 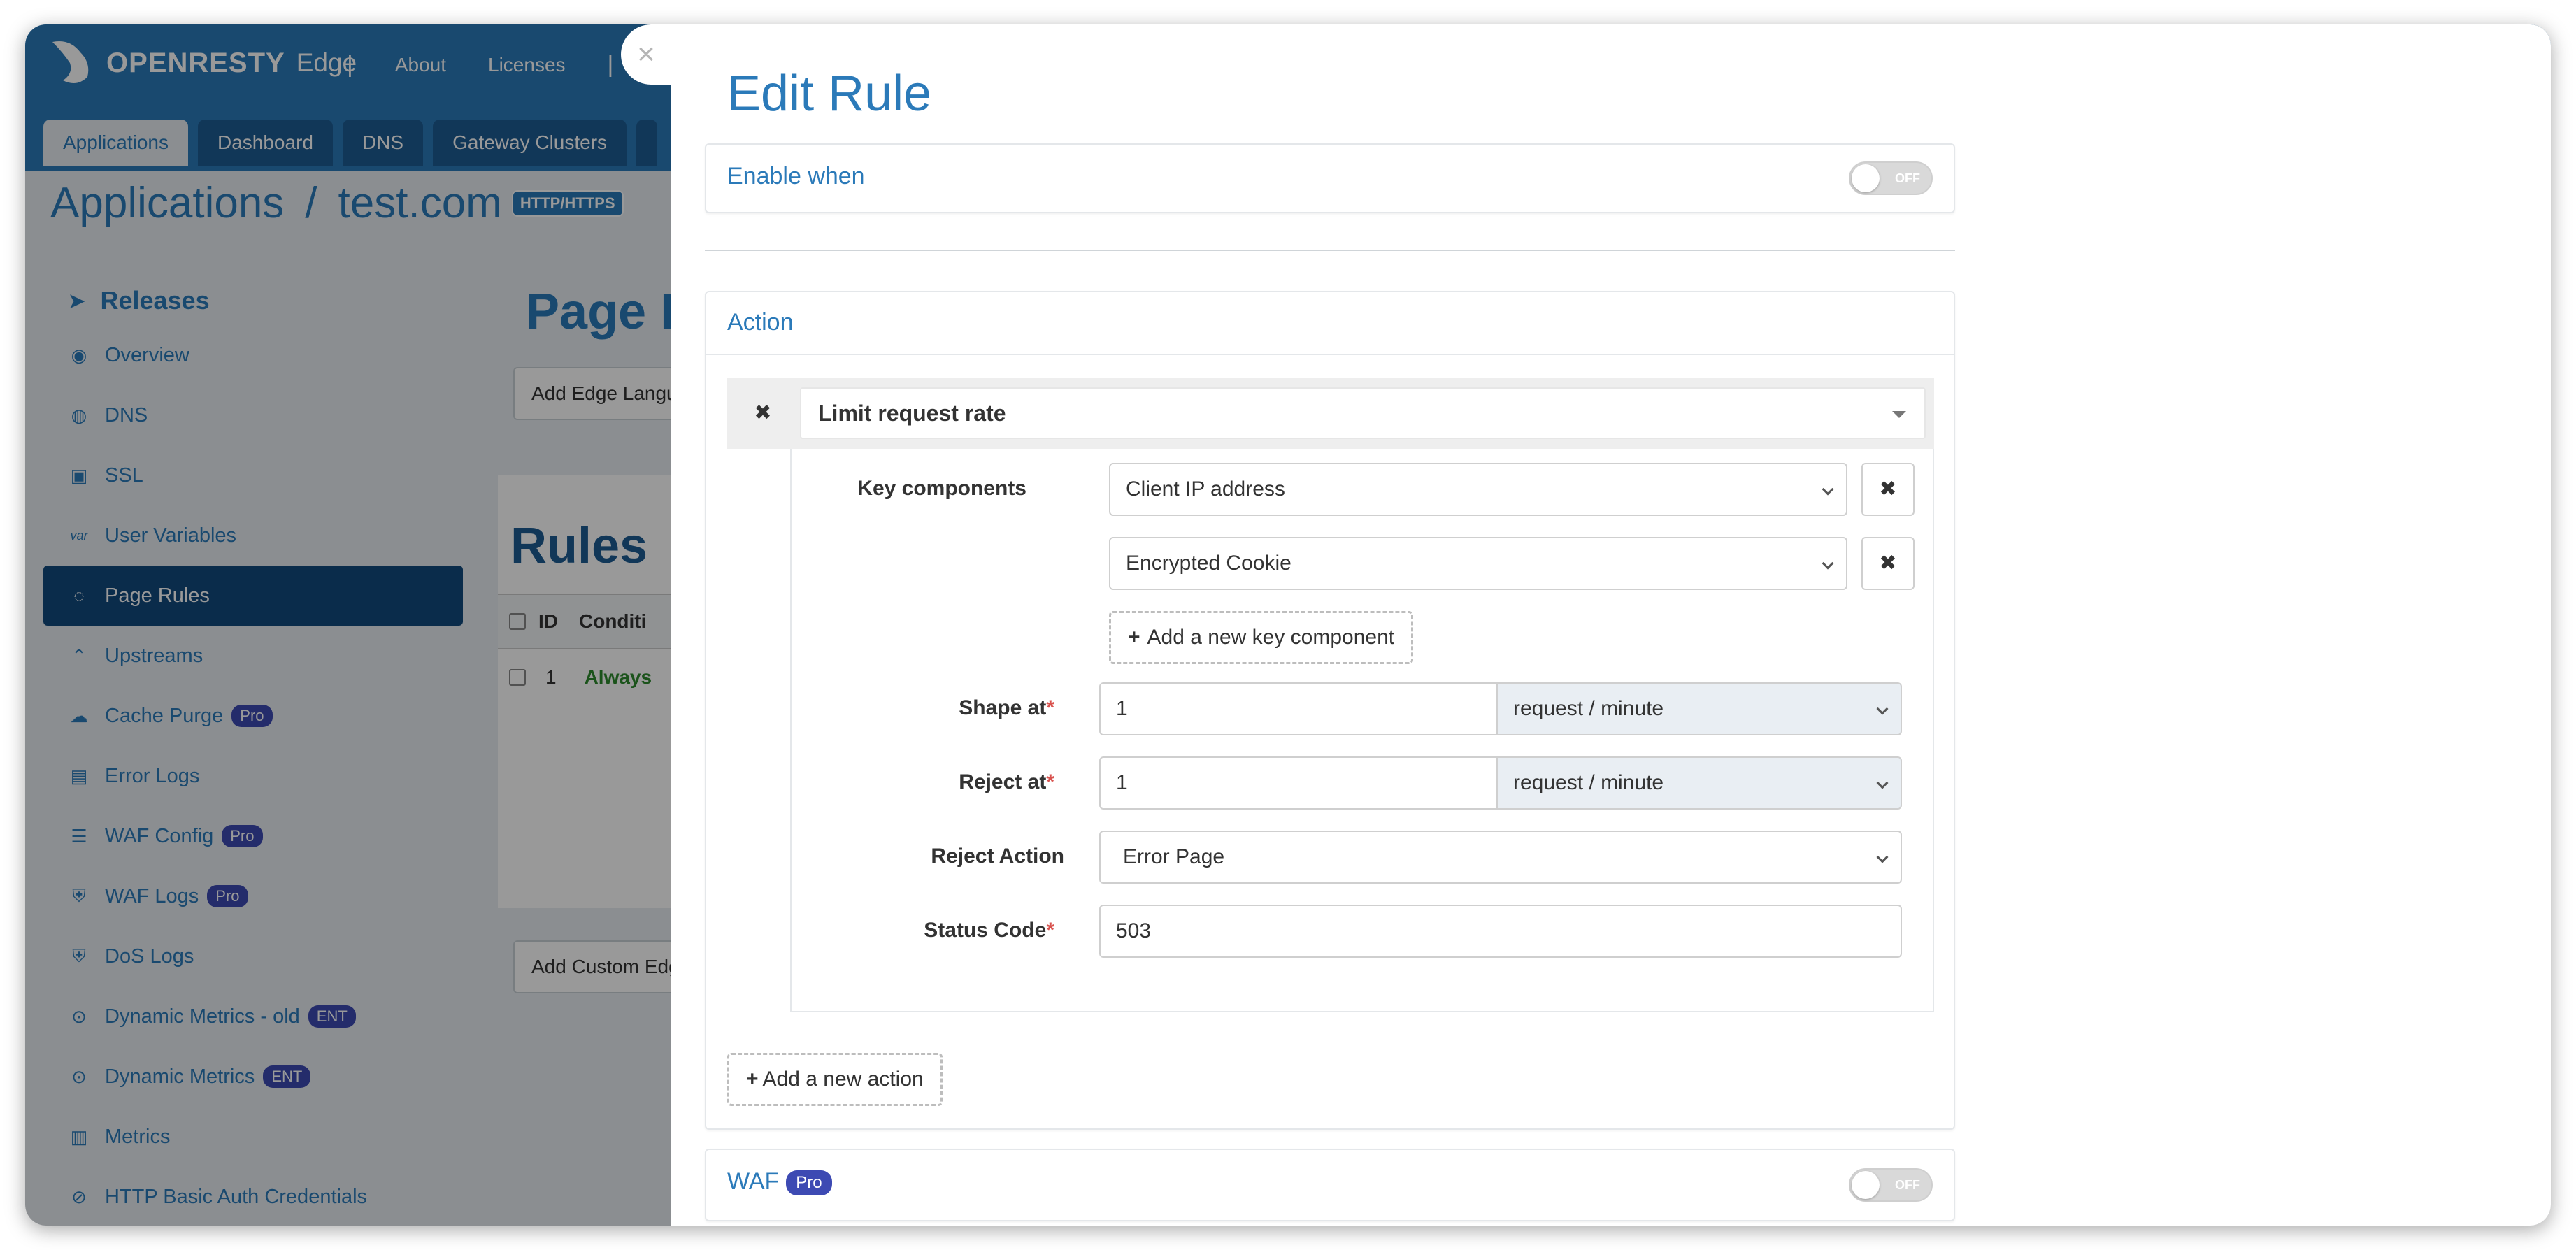 I want to click on remove-action-icon: ✖, so click(x=763, y=413).